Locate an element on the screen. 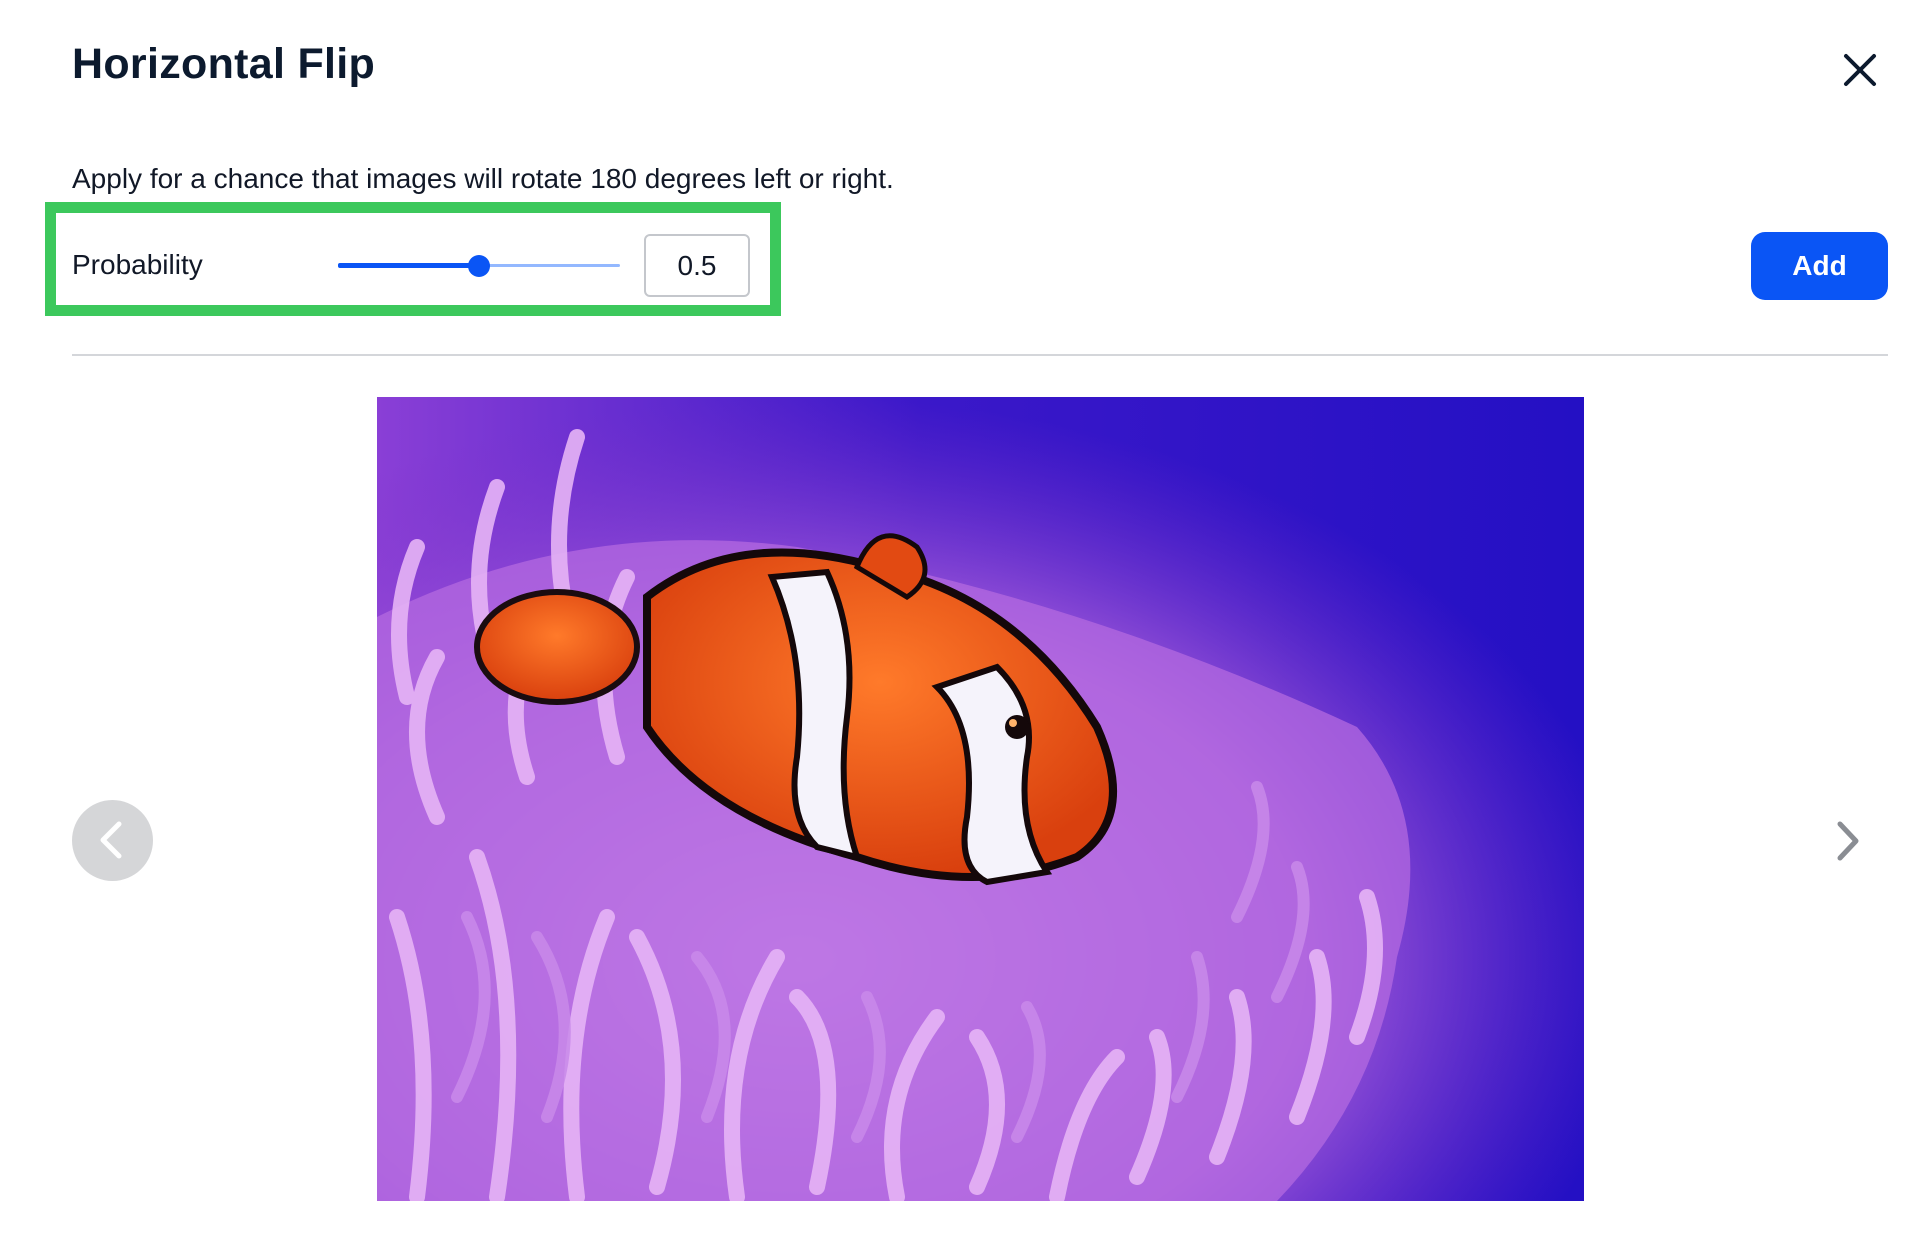 This screenshot has width=1929, height=1245. next-image-button is located at coordinates (1848, 841).